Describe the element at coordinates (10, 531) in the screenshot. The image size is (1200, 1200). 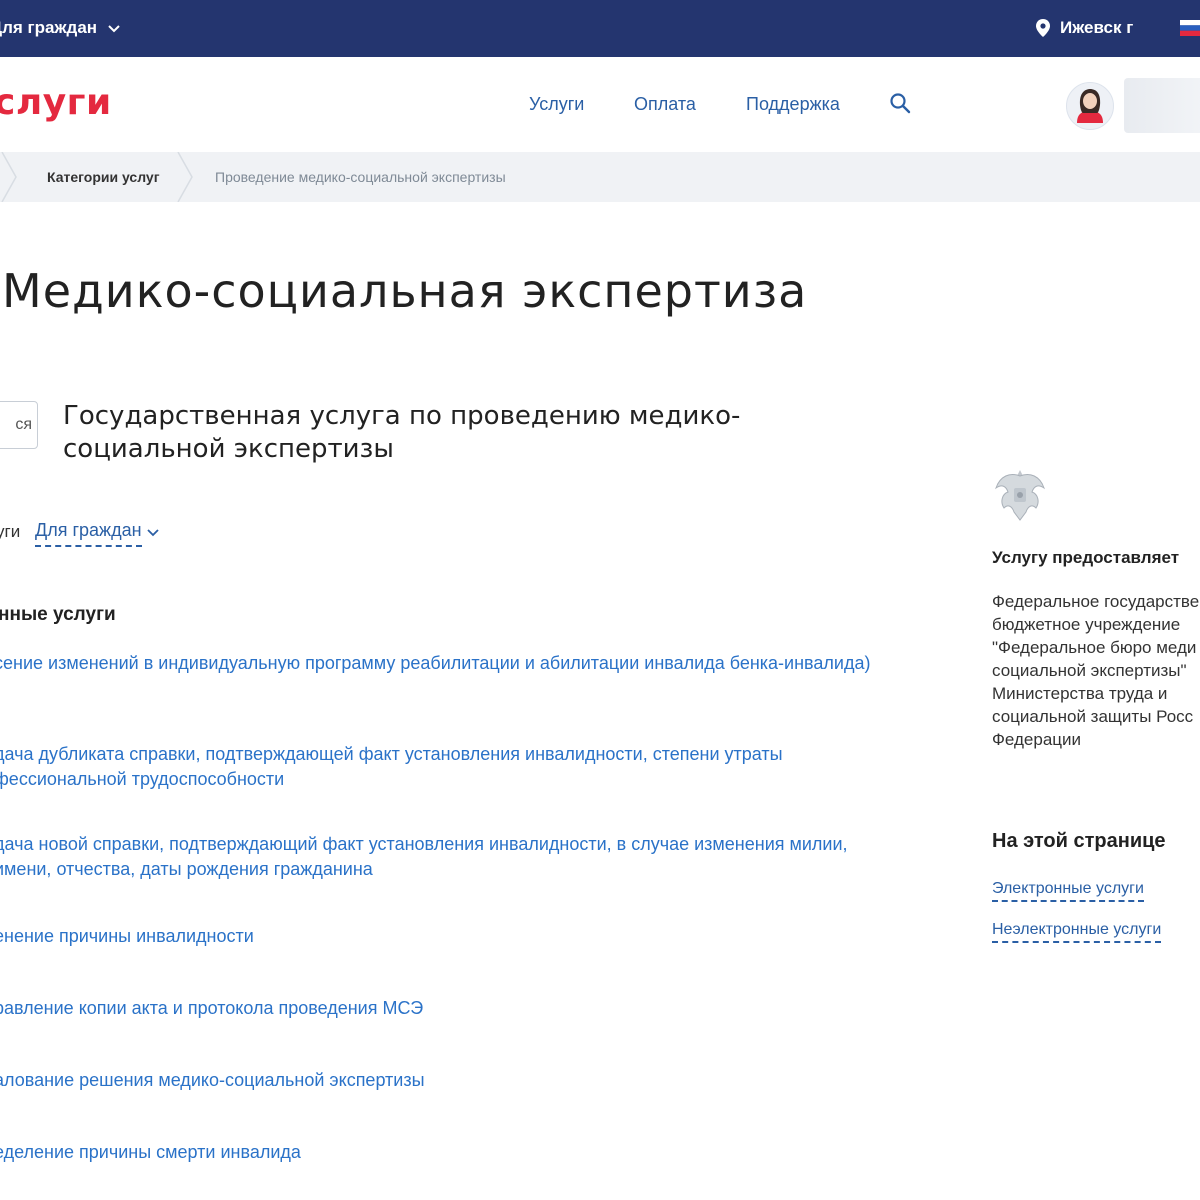
I see `filter-label: уги` at that location.